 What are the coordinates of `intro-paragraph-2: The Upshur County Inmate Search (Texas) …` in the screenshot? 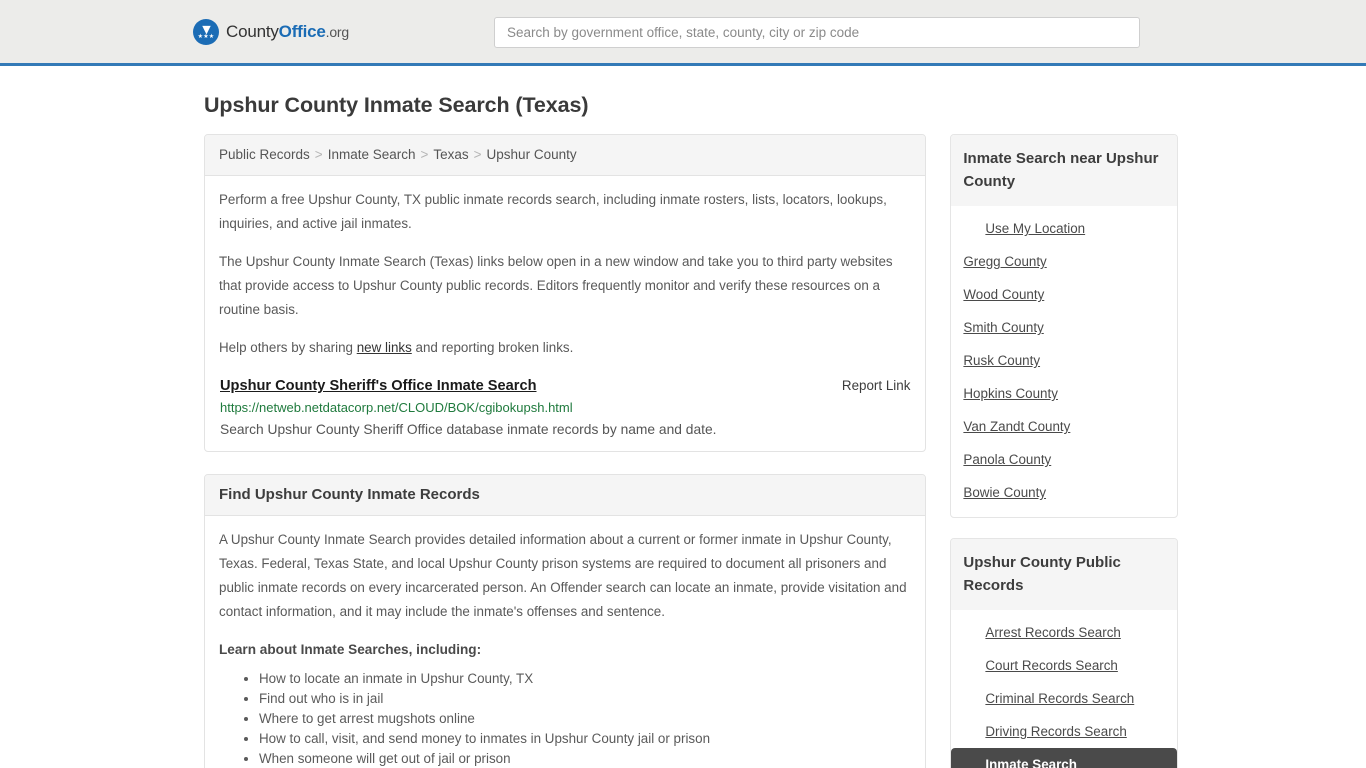 It's located at (556, 285).